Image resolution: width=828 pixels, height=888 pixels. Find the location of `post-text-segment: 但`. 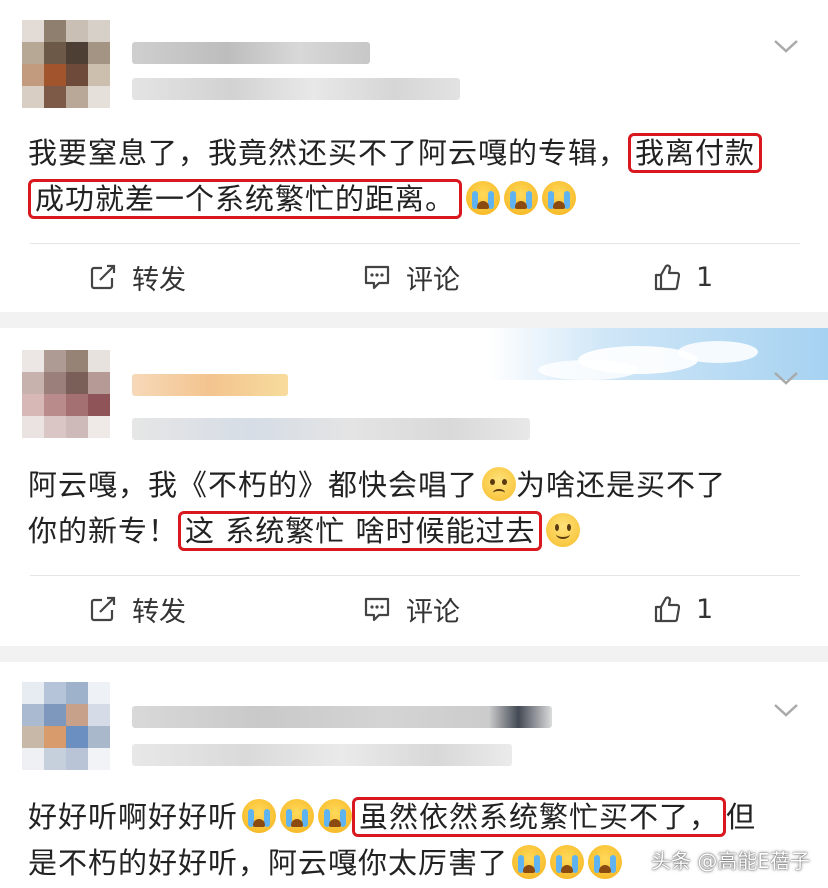

post-text-segment: 但 is located at coordinates (741, 817).